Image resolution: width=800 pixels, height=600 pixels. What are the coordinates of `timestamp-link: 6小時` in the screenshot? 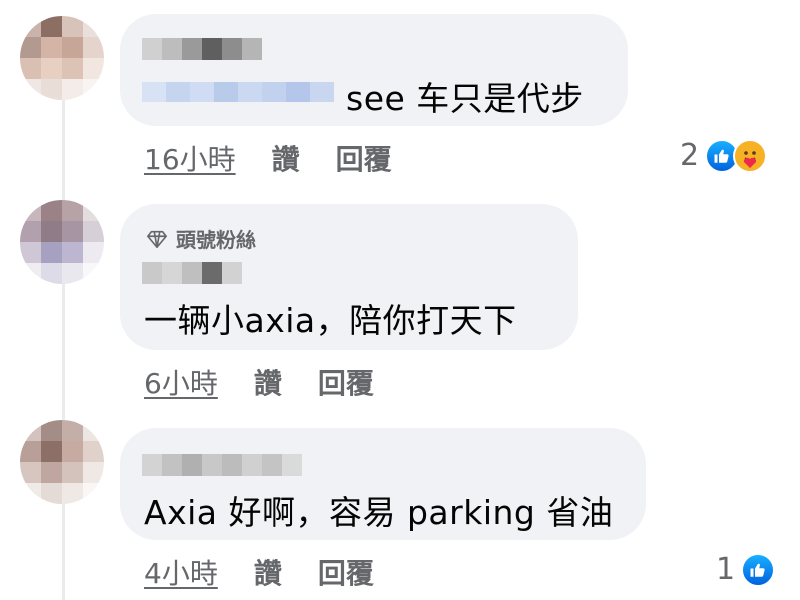 It's located at (181, 382).